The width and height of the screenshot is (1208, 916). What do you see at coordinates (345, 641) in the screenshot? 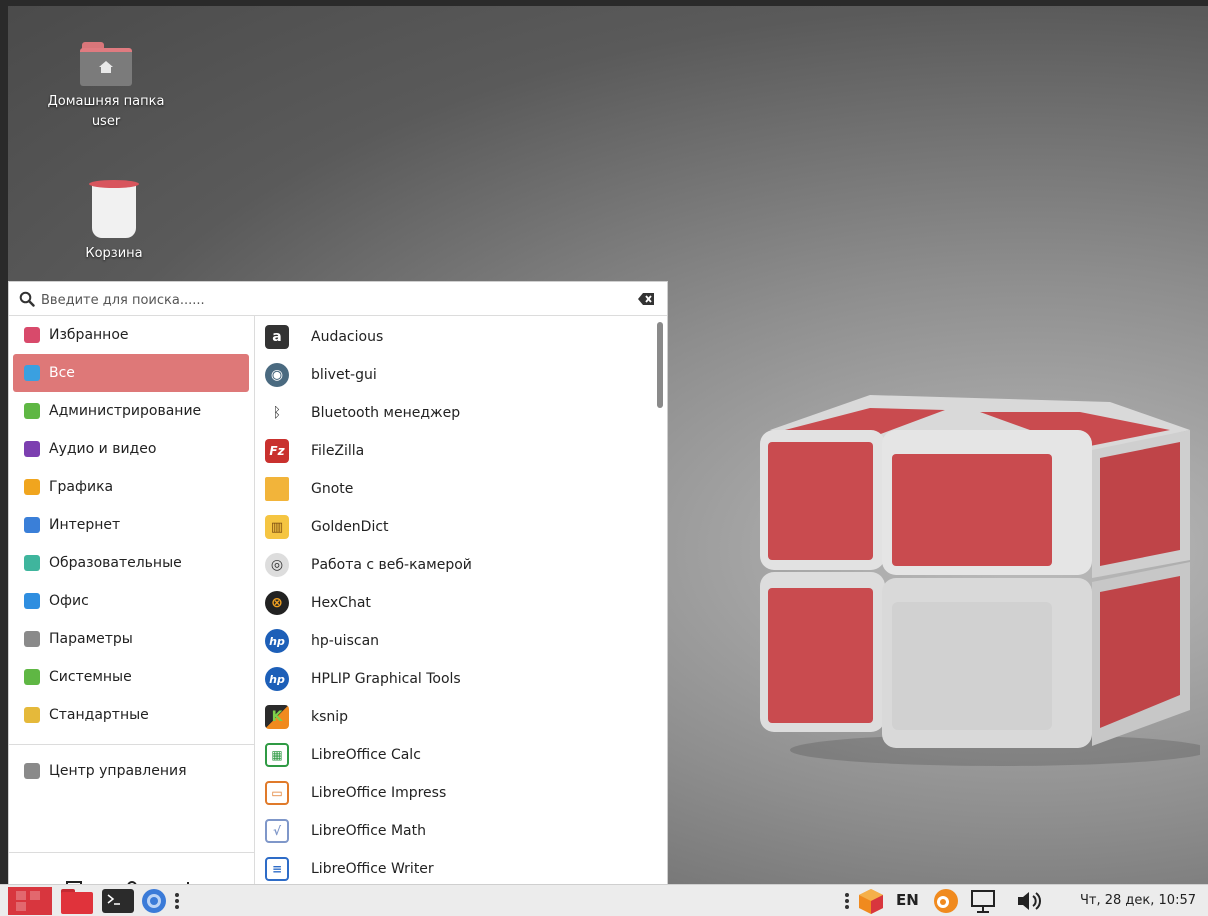
I see `app-label: hp-uiscan` at bounding box center [345, 641].